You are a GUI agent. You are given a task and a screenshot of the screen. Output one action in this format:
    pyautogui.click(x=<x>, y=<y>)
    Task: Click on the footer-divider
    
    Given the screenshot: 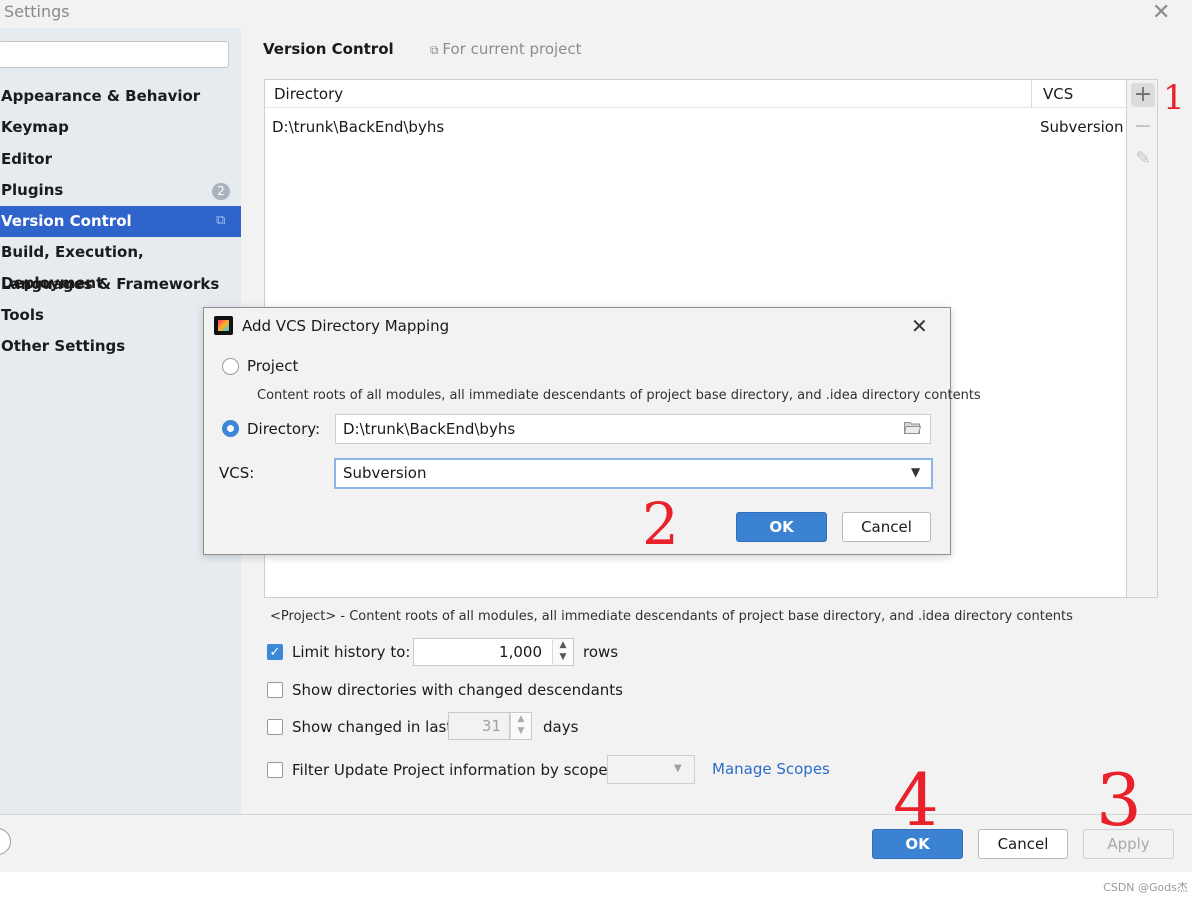 What is the action you would take?
    pyautogui.click(x=596, y=814)
    